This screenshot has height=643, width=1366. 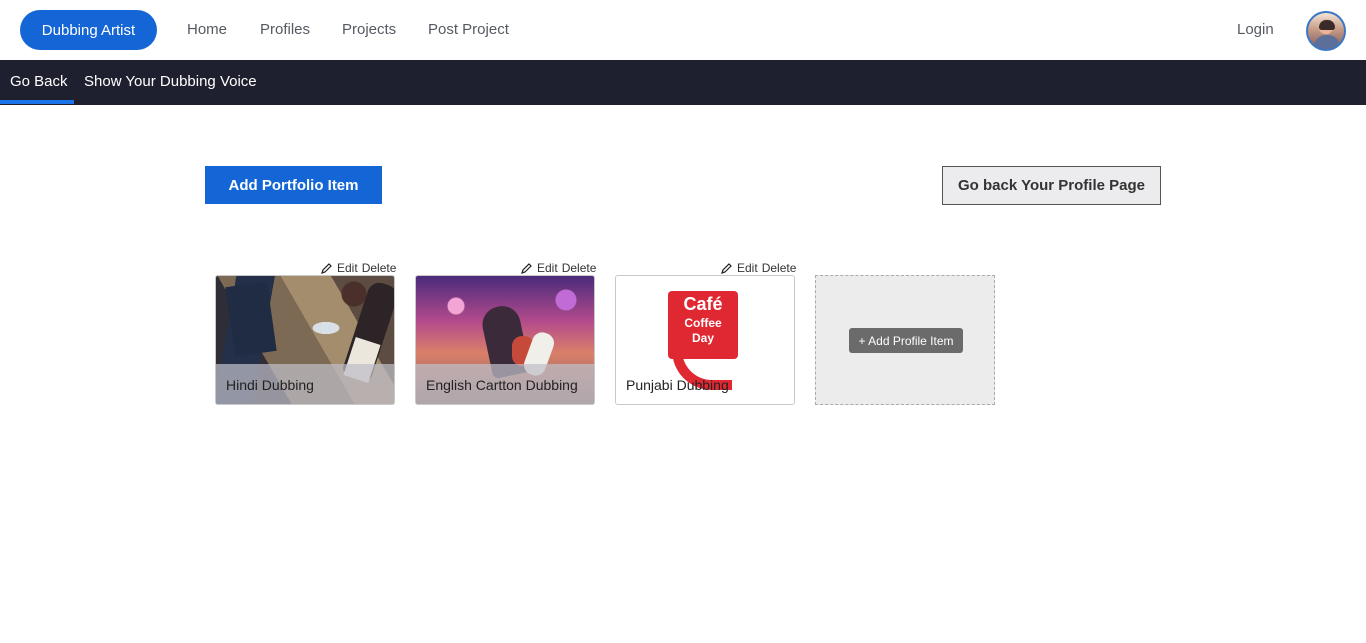 I want to click on nav-link-home: Home, so click(x=207, y=29).